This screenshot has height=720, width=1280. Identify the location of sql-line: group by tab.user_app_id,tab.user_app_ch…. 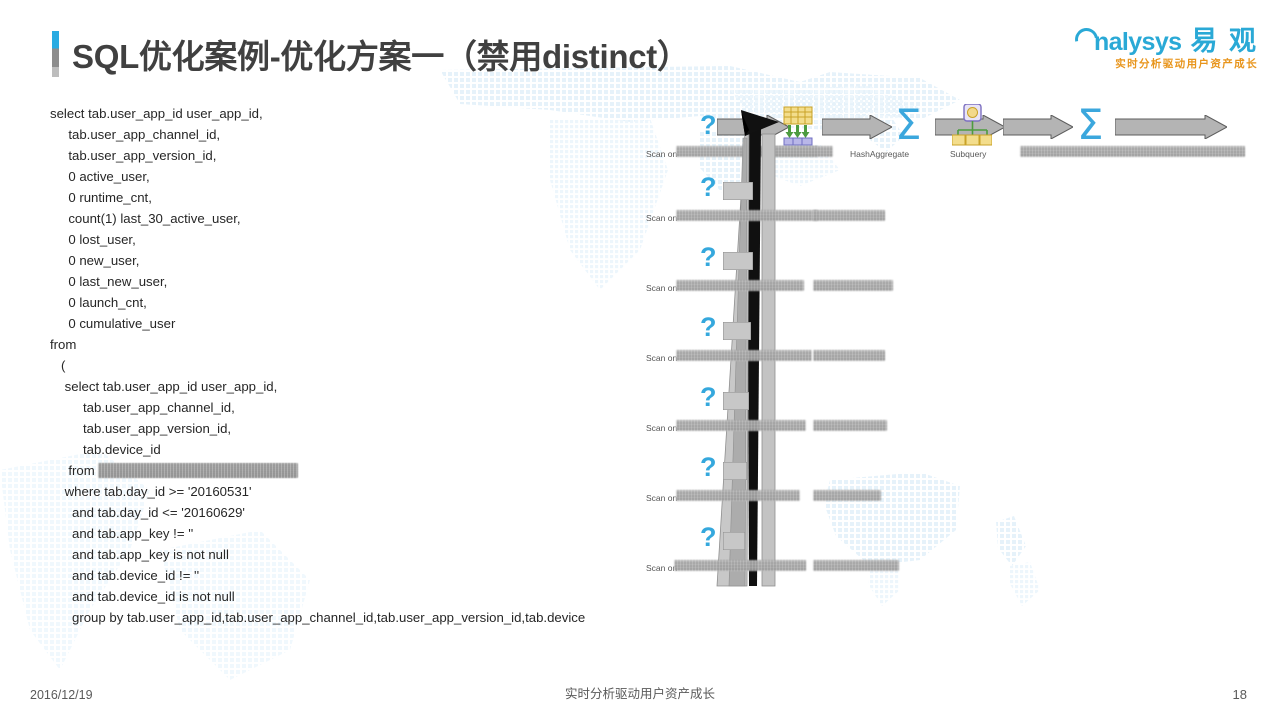
(350, 617).